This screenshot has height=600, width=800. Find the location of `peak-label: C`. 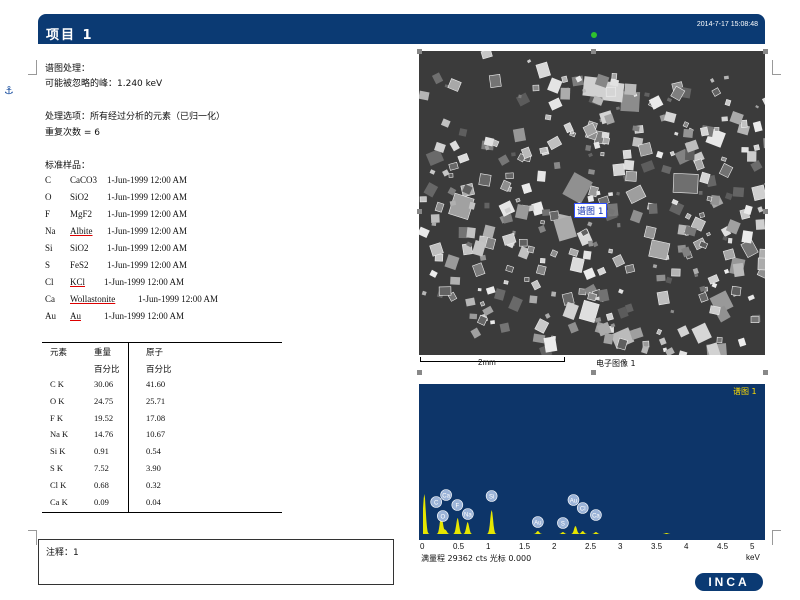

peak-label: C is located at coordinates (436, 504).